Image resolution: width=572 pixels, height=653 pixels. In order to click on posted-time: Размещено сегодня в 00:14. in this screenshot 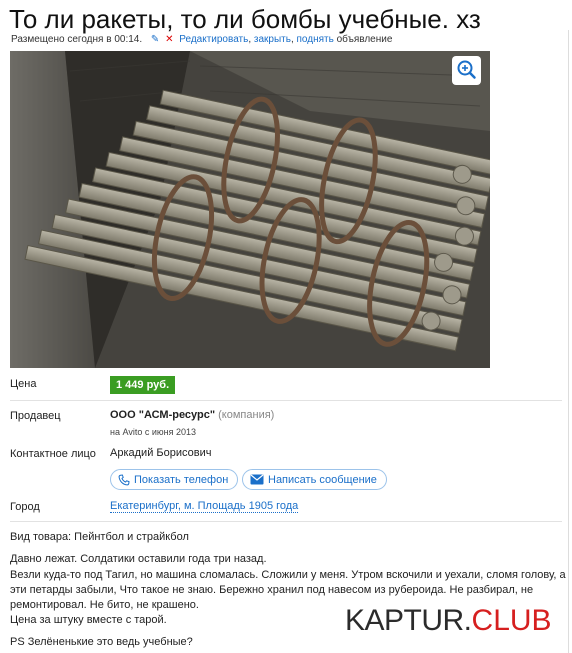, I will do `click(77, 39)`.